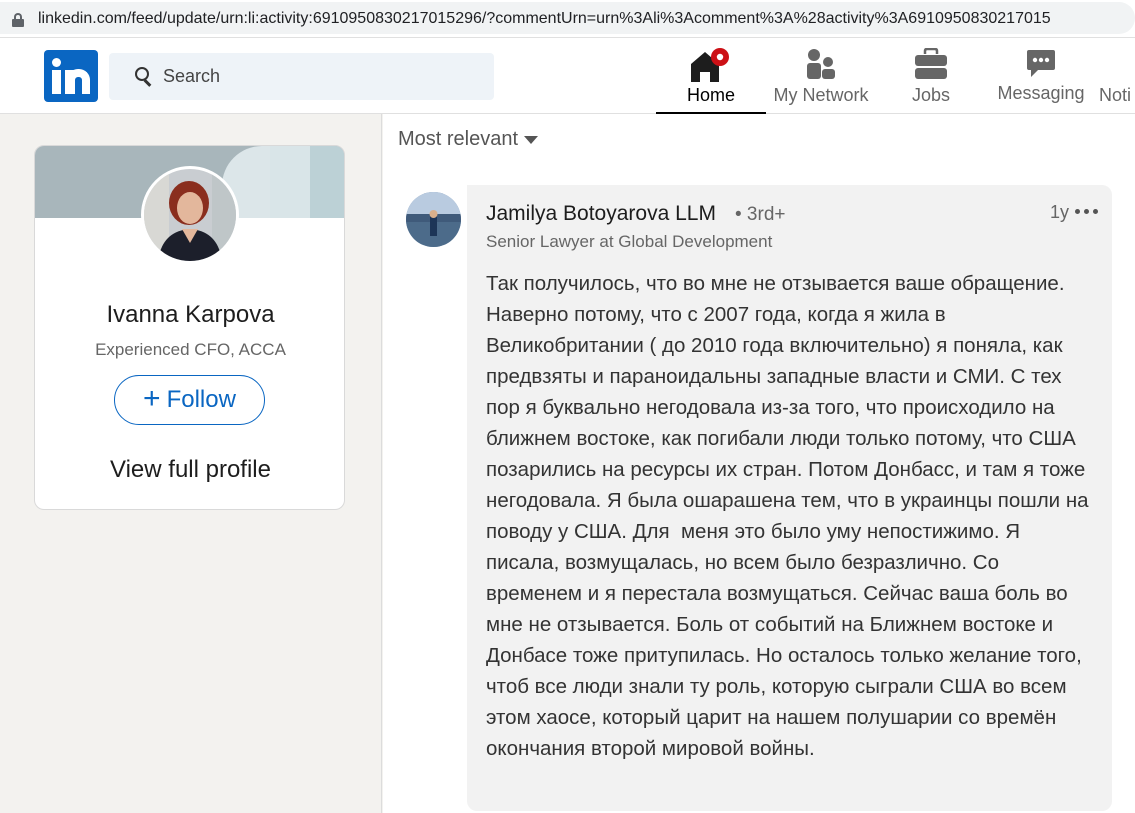 This screenshot has height=813, width=1135. I want to click on comment-author: Jamilya Botoyarova LLM, so click(601, 214).